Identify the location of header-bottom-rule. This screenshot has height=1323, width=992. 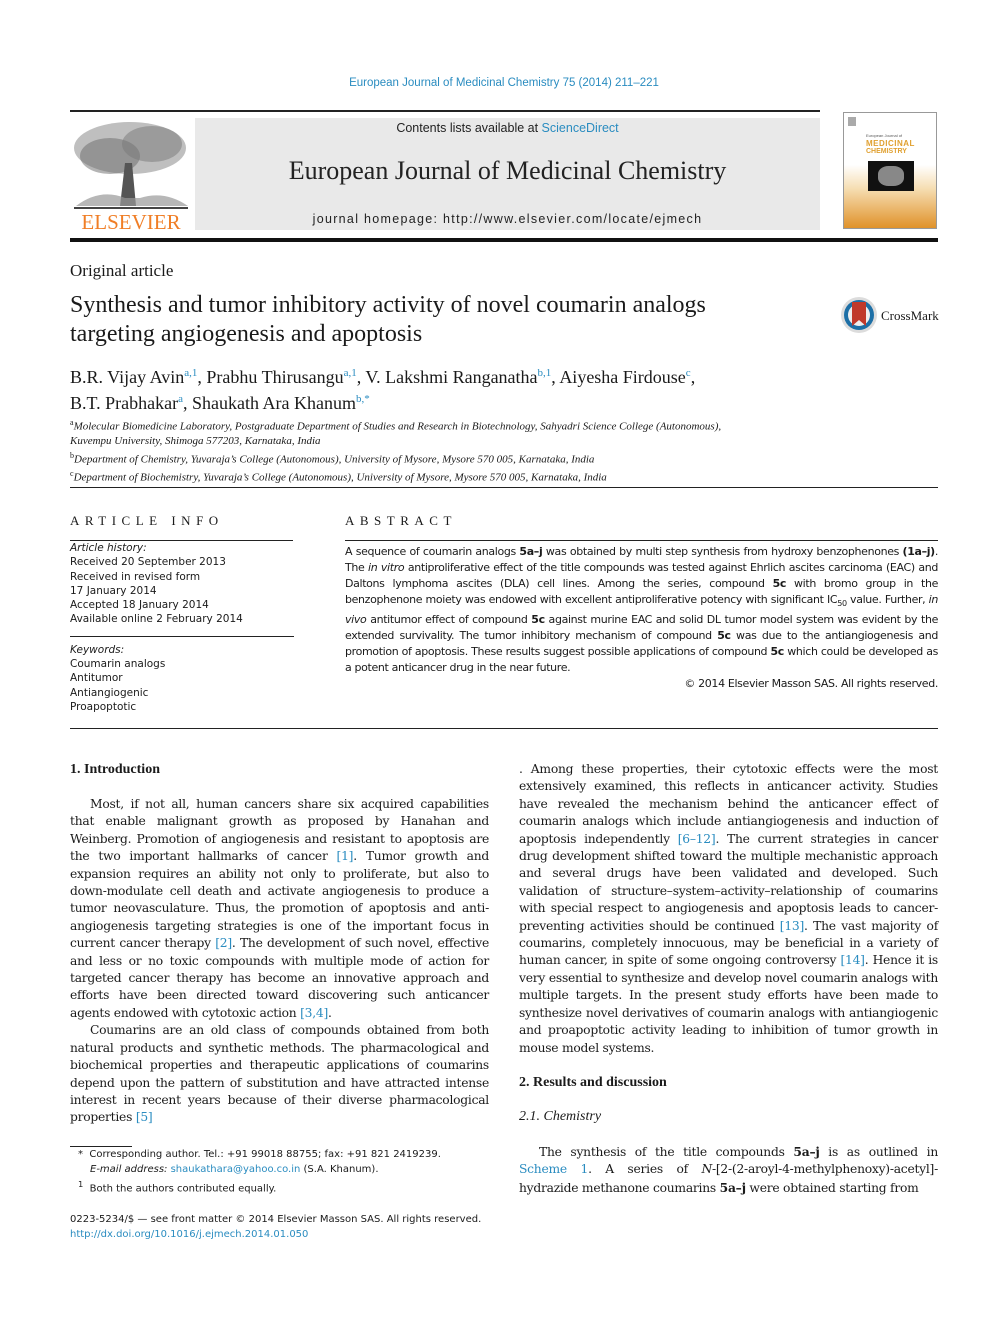
(504, 240).